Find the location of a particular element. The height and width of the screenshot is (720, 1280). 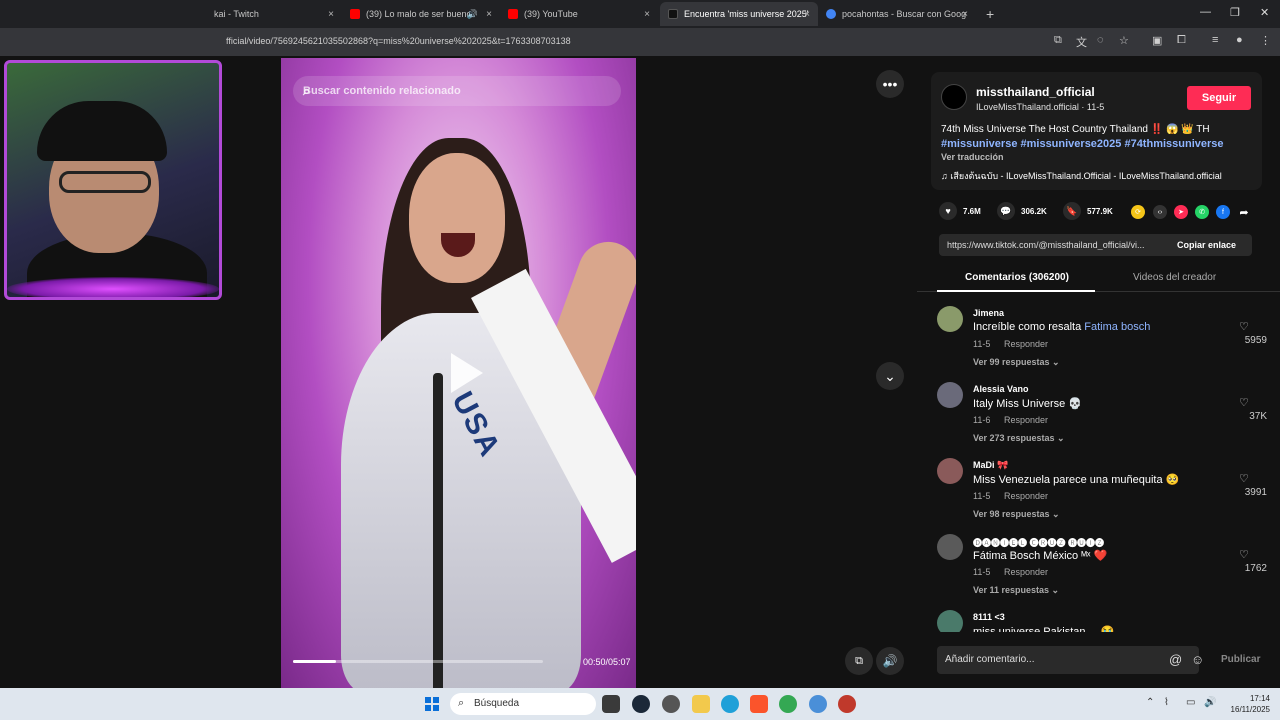

display-icon: ▭ is located at coordinates (1190, 702).